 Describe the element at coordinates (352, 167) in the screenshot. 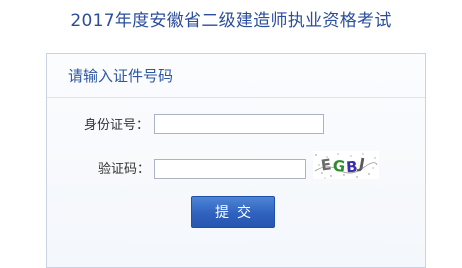

I see `captcha-char: B` at that location.